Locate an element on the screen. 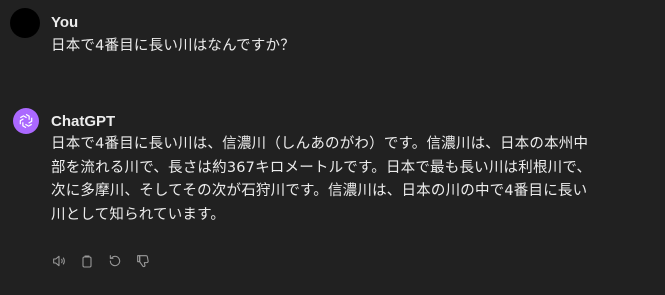 The width and height of the screenshot is (665, 295). openai-logo-icon is located at coordinates (26, 121).